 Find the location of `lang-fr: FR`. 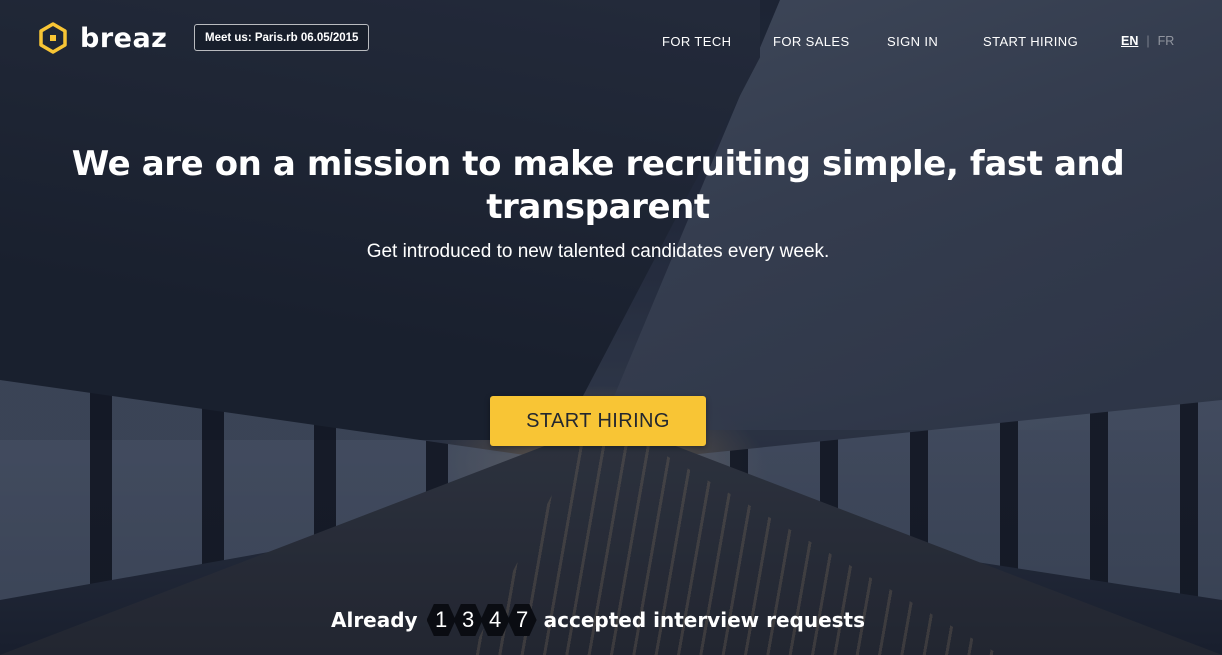

lang-fr: FR is located at coordinates (1166, 41).